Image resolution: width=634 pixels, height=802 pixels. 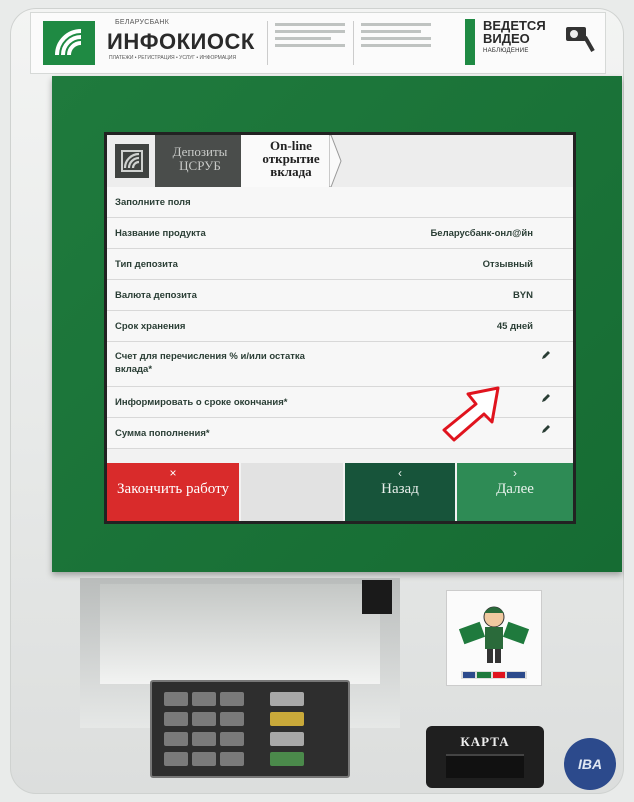 I want to click on button-bar: × Закончить работу ‹ Назад › Далее, so click(x=340, y=492).